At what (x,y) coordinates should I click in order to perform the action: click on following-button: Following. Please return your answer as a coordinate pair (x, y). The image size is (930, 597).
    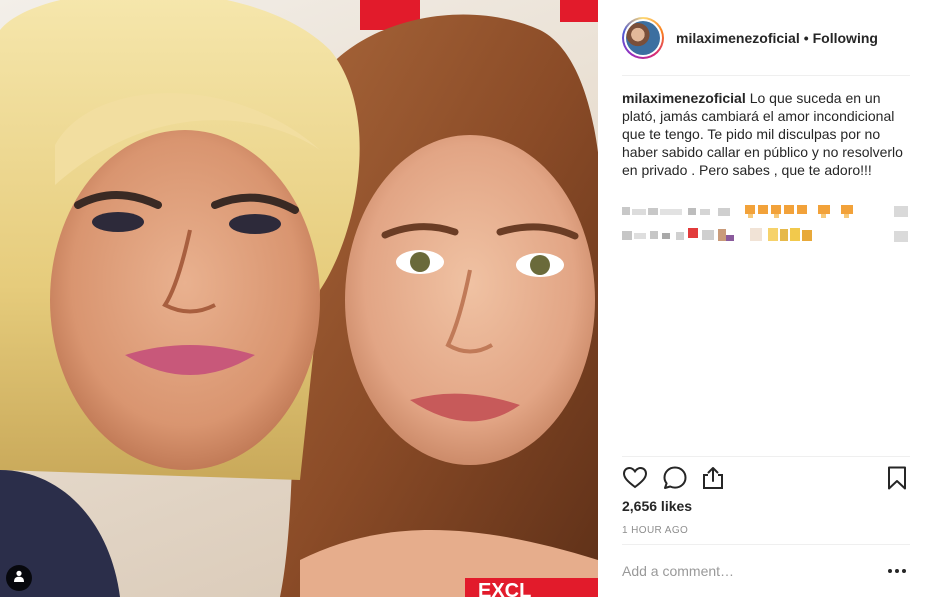
    Looking at the image, I should click on (845, 38).